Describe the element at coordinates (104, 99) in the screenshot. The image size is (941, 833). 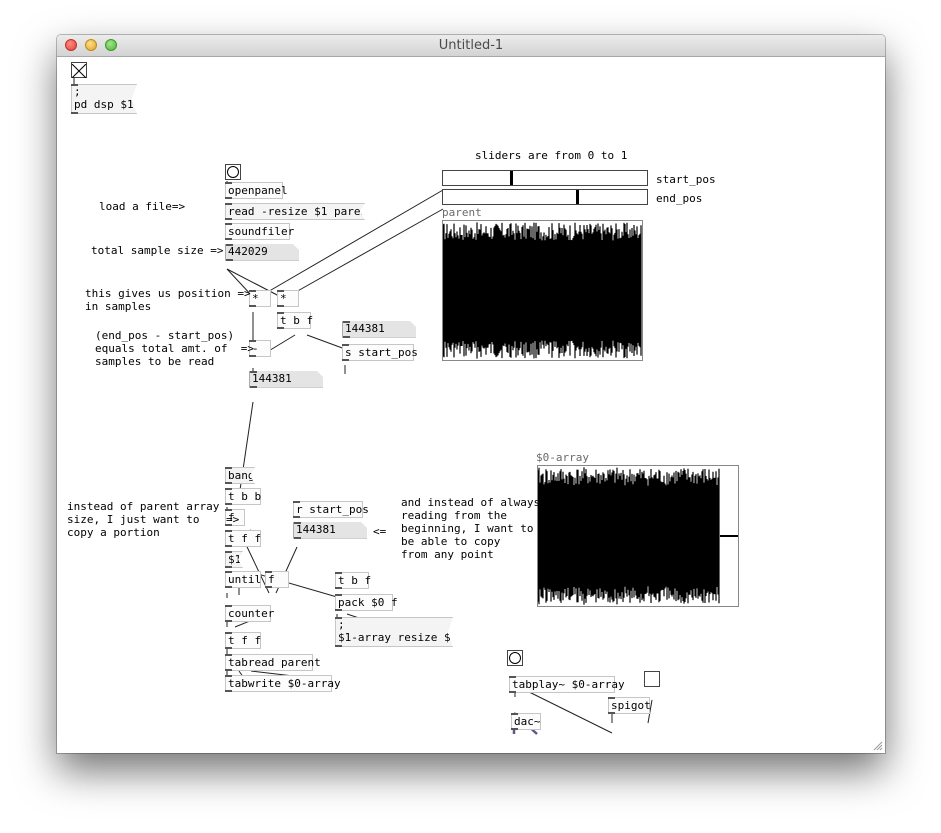
I see `dsp-message: ; pd dsp $1` at that location.